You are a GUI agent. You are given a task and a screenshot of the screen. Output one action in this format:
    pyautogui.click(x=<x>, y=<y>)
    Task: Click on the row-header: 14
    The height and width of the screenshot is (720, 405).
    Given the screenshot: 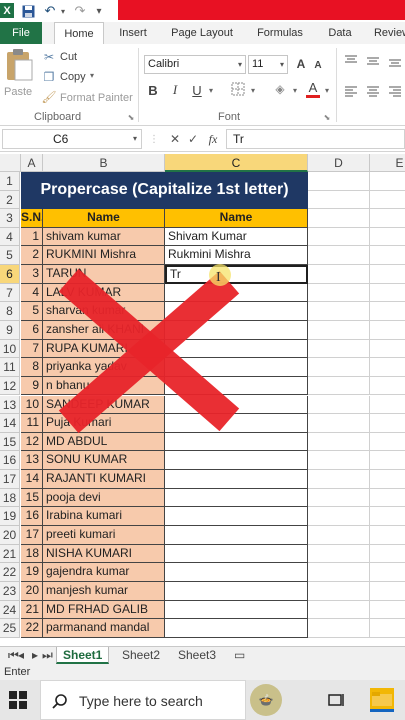 What is the action you would take?
    pyautogui.click(x=10, y=423)
    